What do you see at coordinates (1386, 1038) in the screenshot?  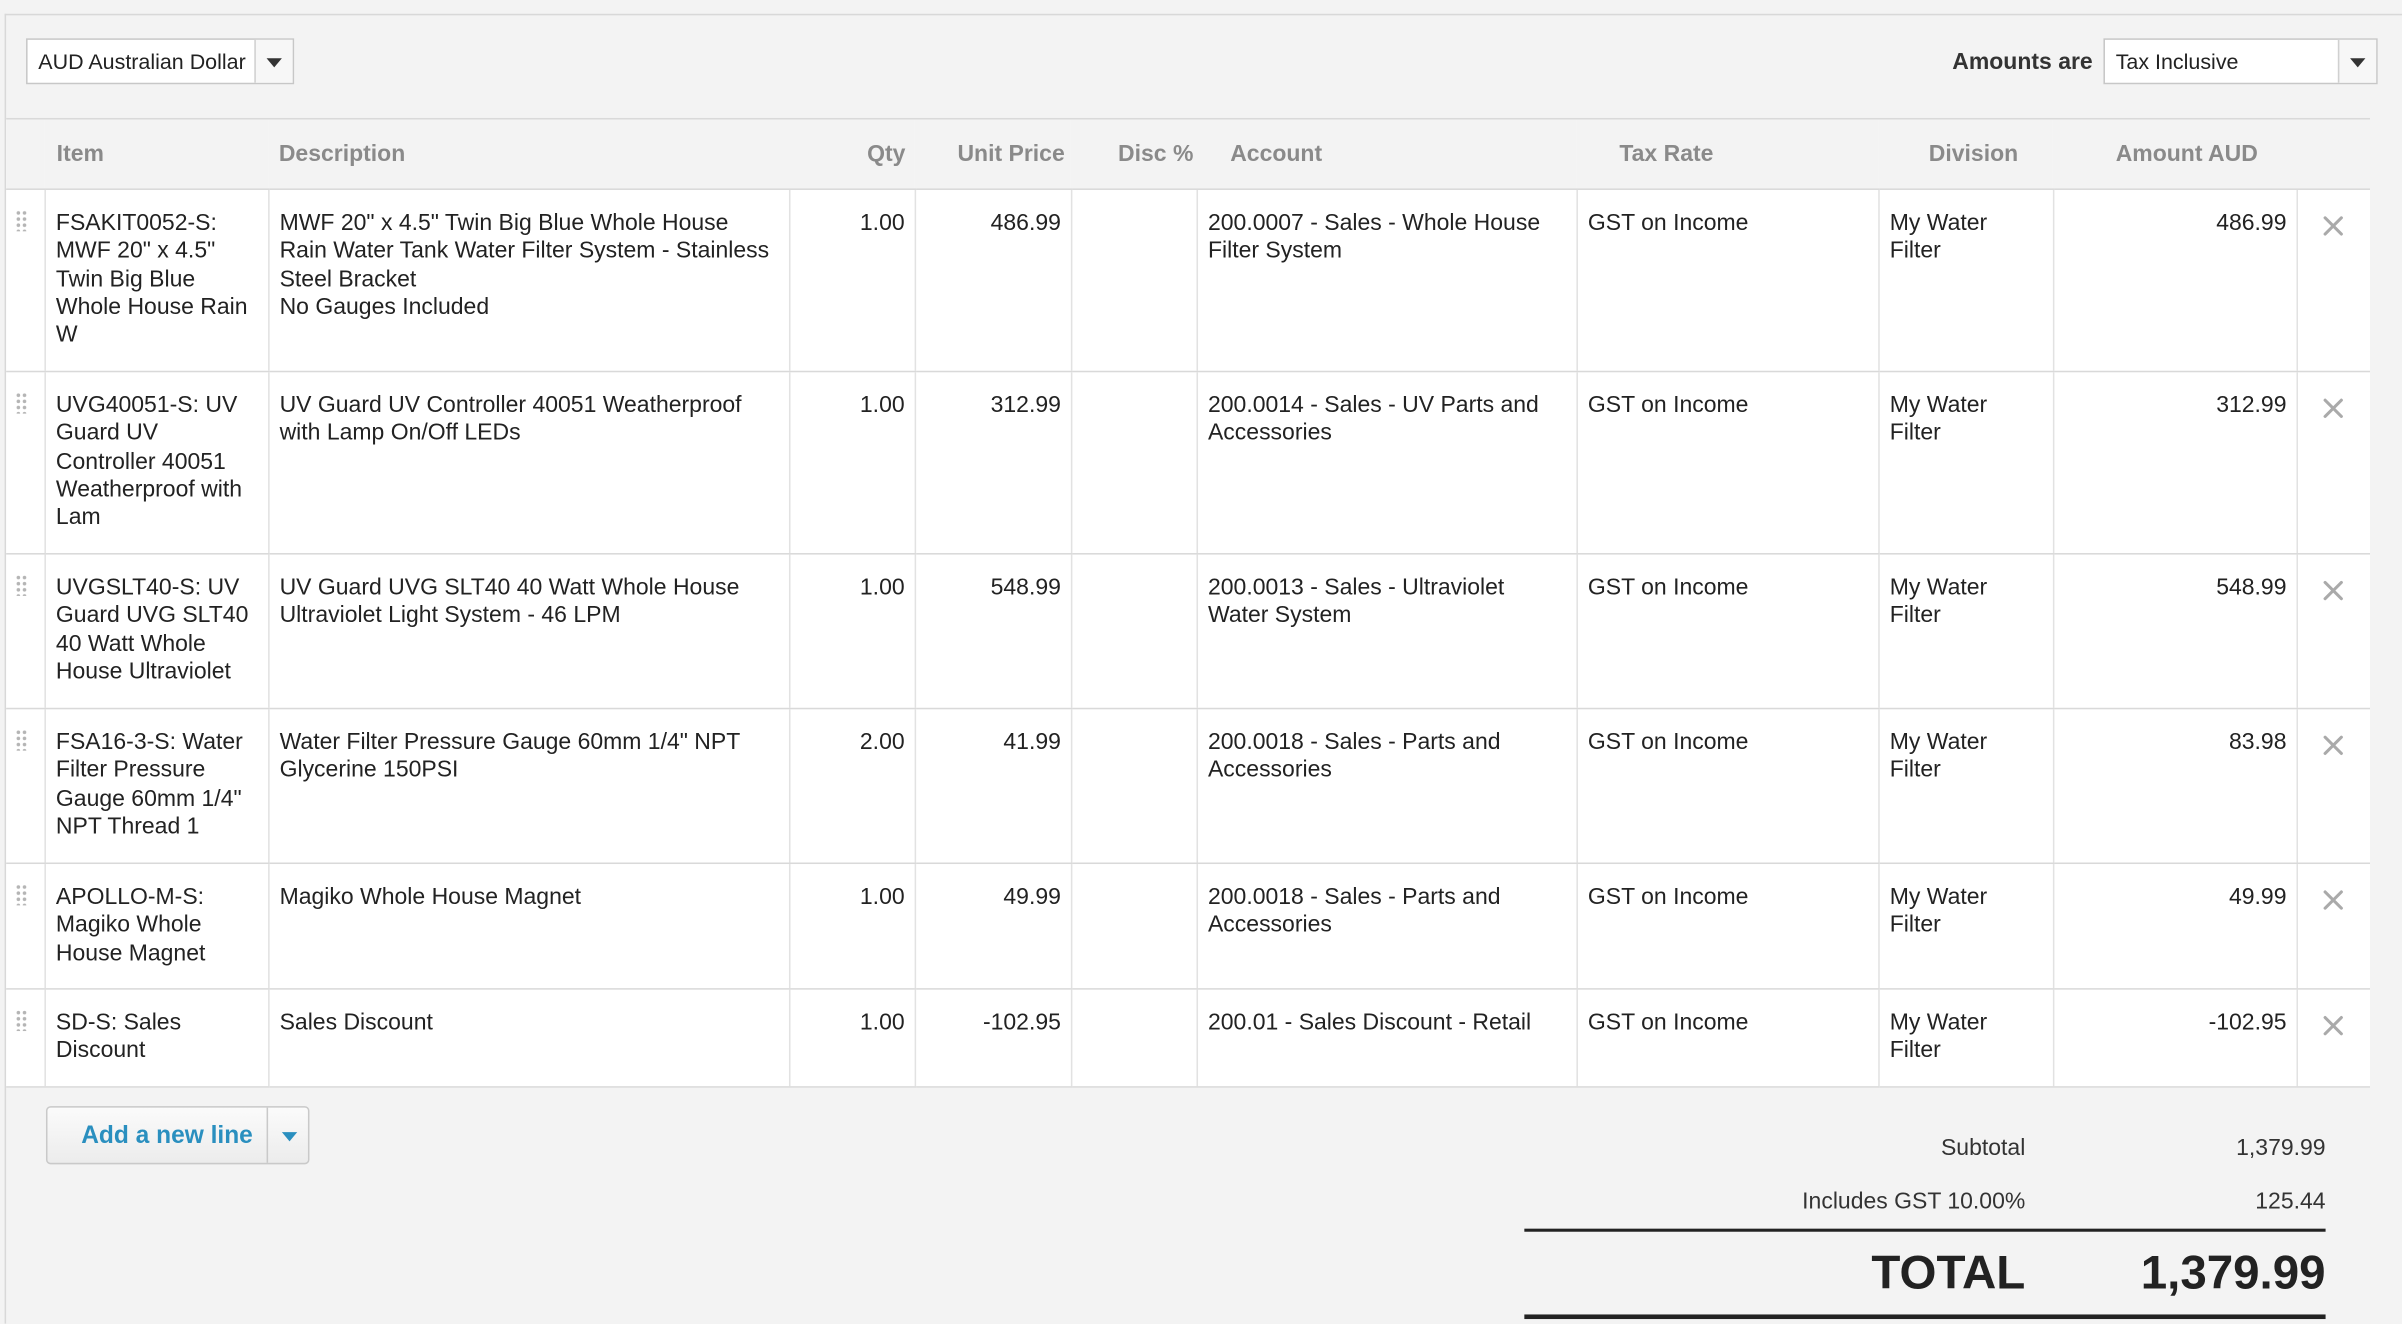 I see `account-cell: 200.01 - Sales Discount - Retail` at bounding box center [1386, 1038].